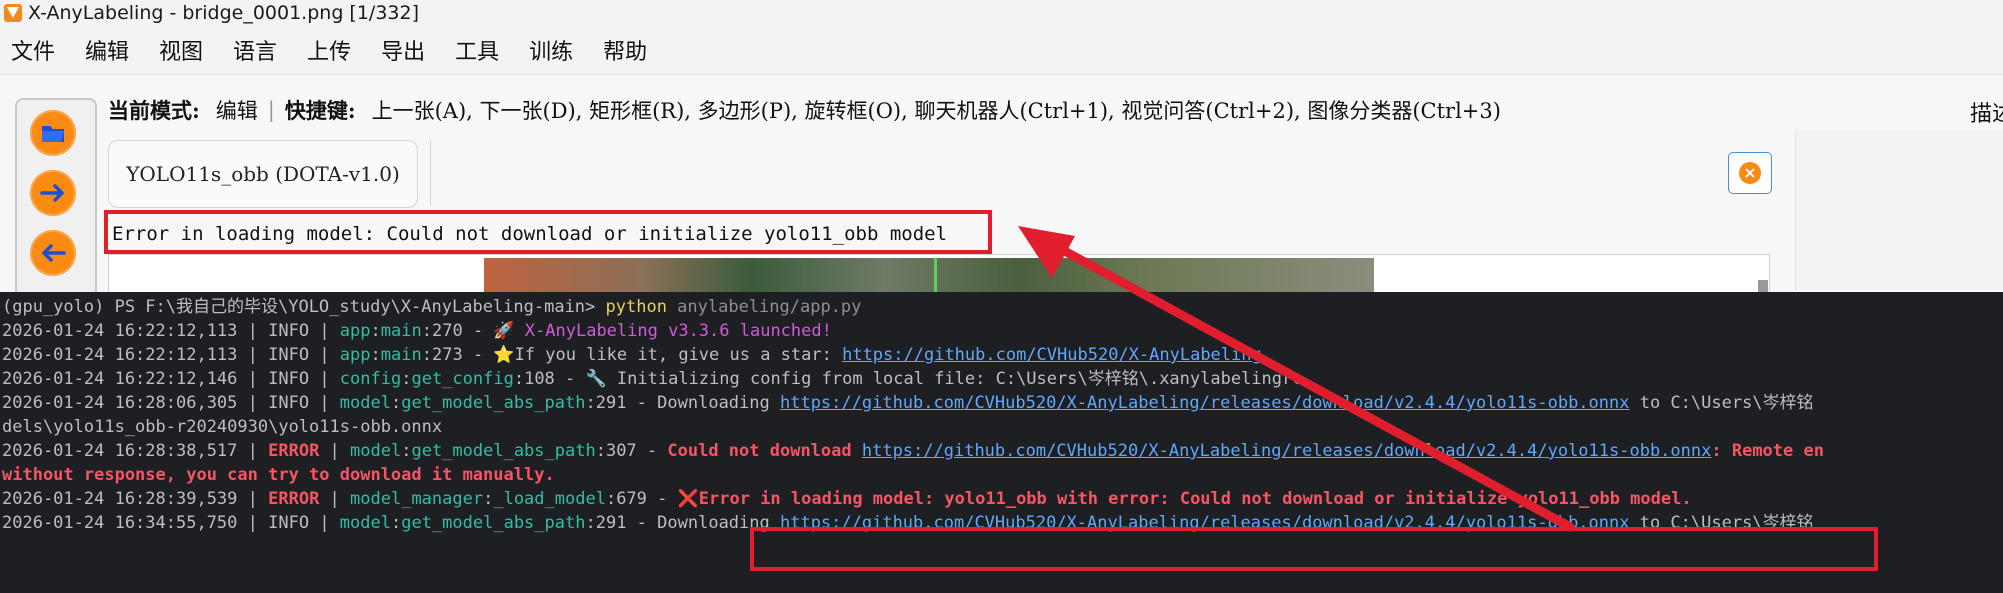 This screenshot has width=2003, height=593. What do you see at coordinates (370, 379) in the screenshot?
I see `log-module: config` at bounding box center [370, 379].